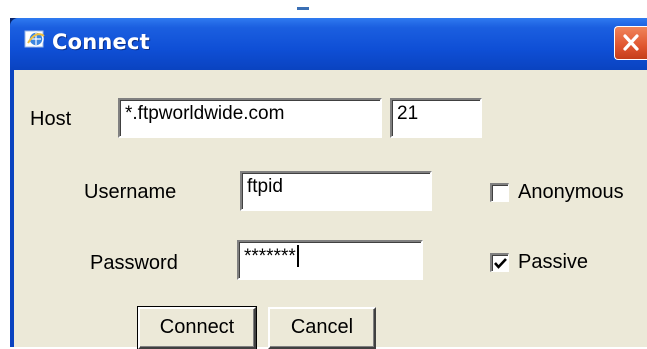 The height and width of the screenshot is (349, 647). I want to click on passive-checkbox, so click(499, 262).